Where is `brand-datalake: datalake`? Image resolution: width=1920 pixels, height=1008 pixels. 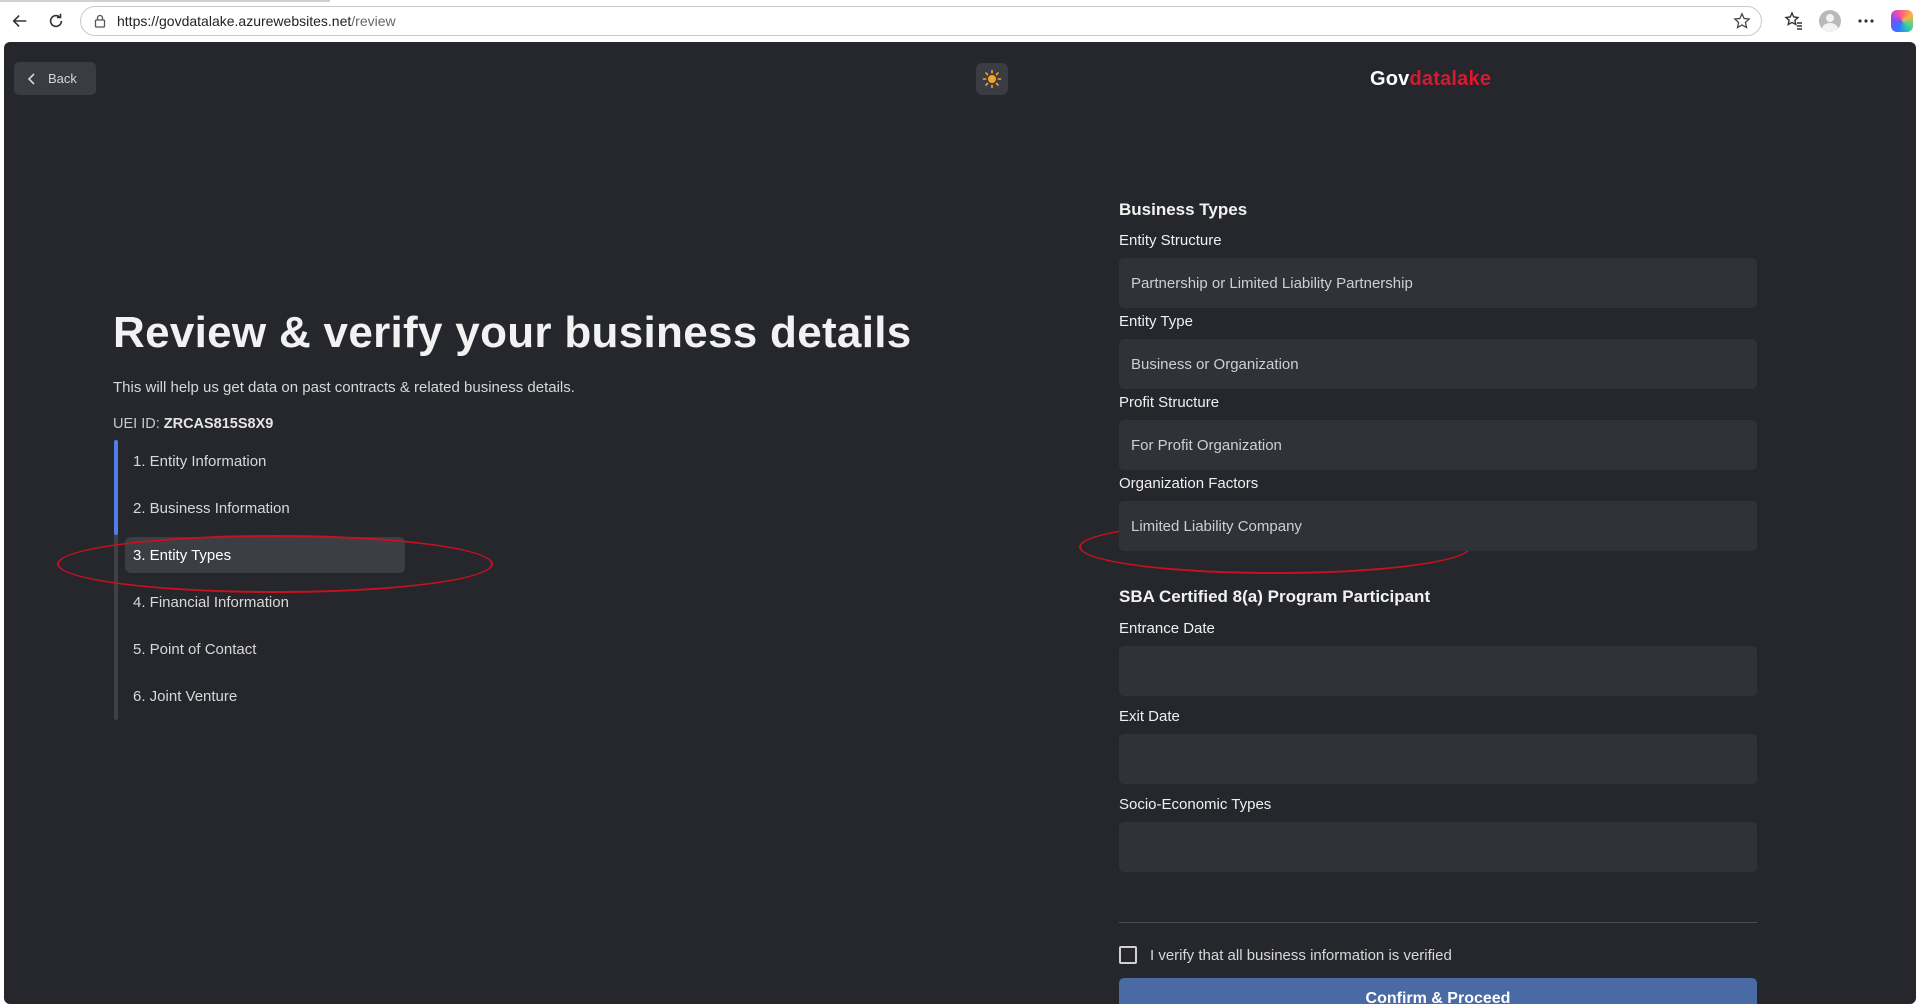 brand-datalake: datalake is located at coordinates (1450, 79).